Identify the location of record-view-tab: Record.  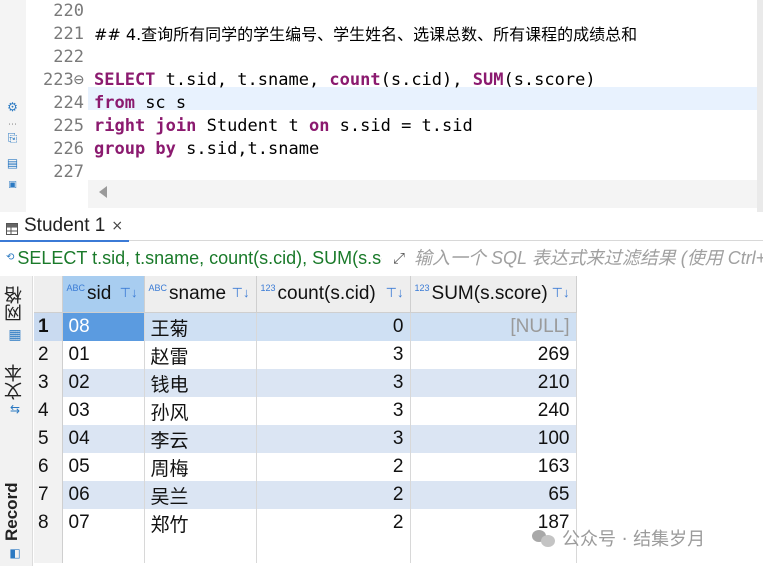
(16, 512).